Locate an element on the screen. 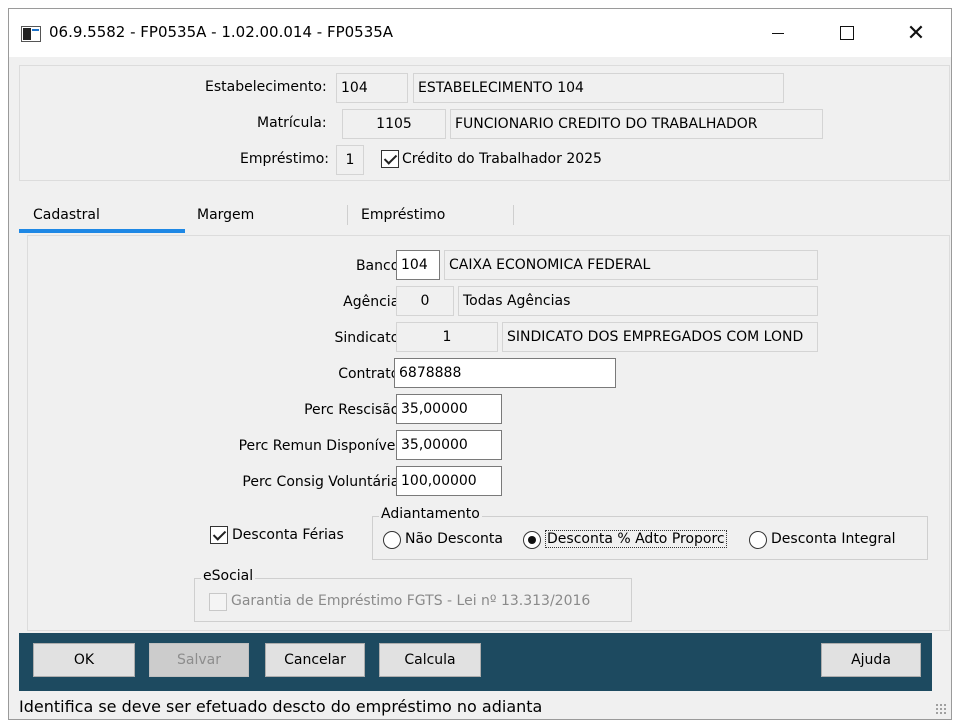  close-button: ✕ is located at coordinates (916, 33).